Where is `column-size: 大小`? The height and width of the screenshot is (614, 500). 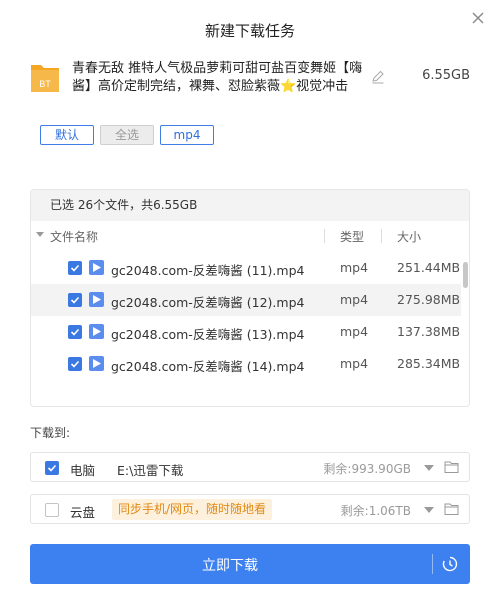 column-size: 大小 is located at coordinates (409, 236).